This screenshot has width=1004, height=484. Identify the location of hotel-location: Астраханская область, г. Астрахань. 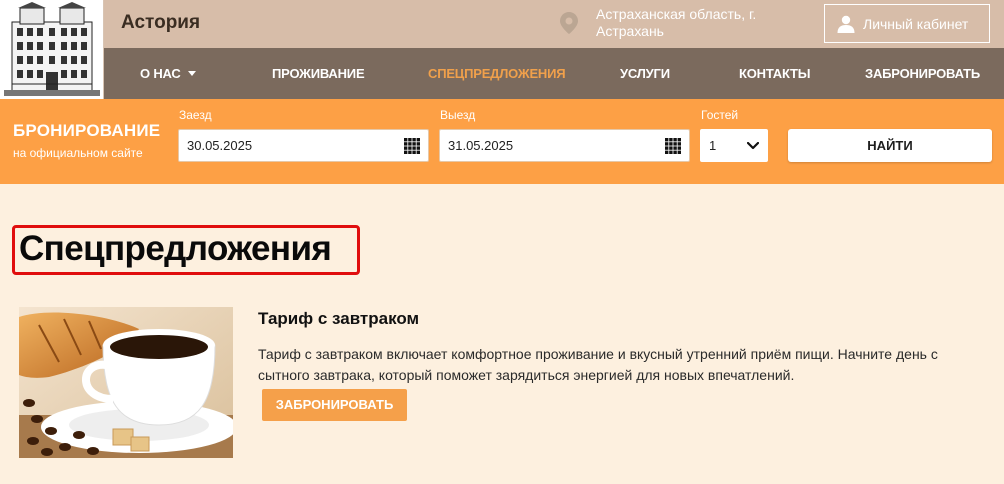
(676, 22).